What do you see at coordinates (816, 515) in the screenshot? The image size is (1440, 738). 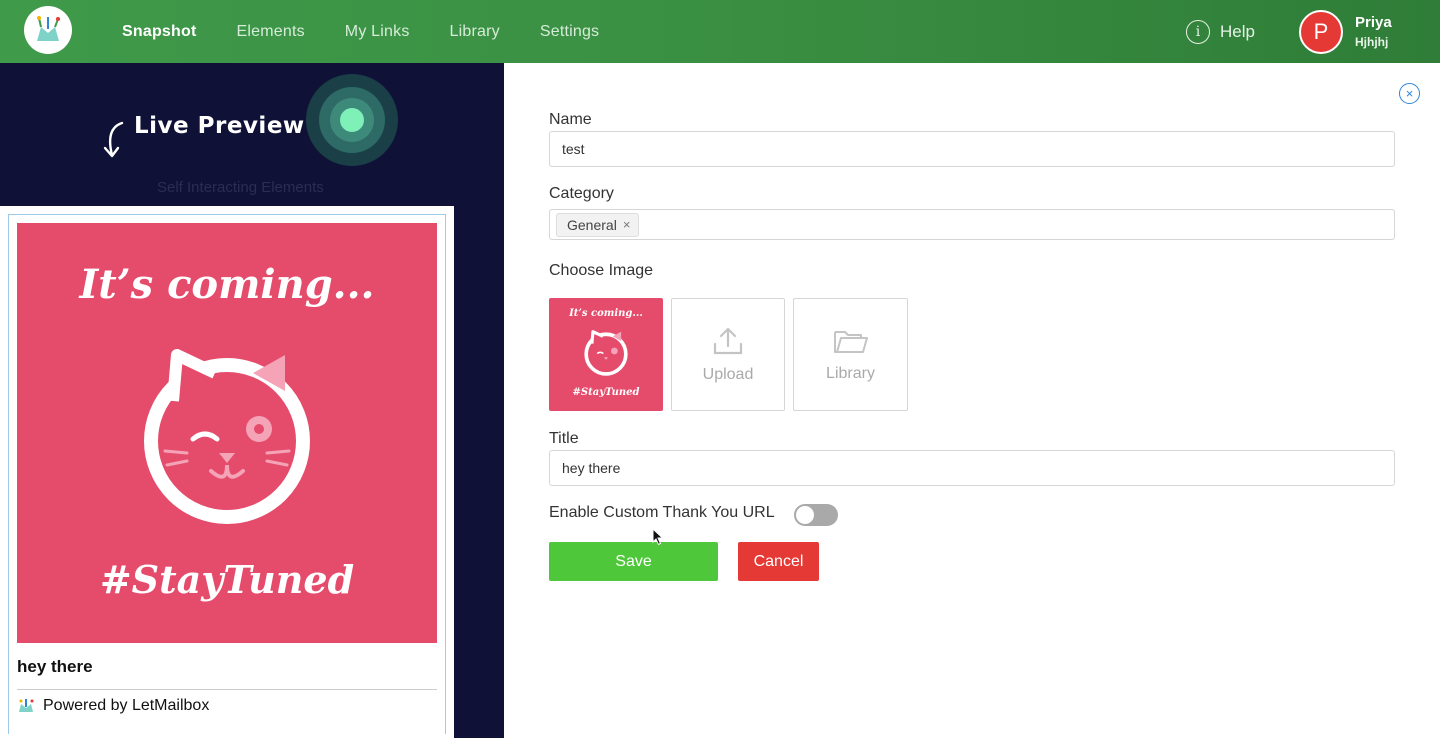 I see `custom-url-toggle` at bounding box center [816, 515].